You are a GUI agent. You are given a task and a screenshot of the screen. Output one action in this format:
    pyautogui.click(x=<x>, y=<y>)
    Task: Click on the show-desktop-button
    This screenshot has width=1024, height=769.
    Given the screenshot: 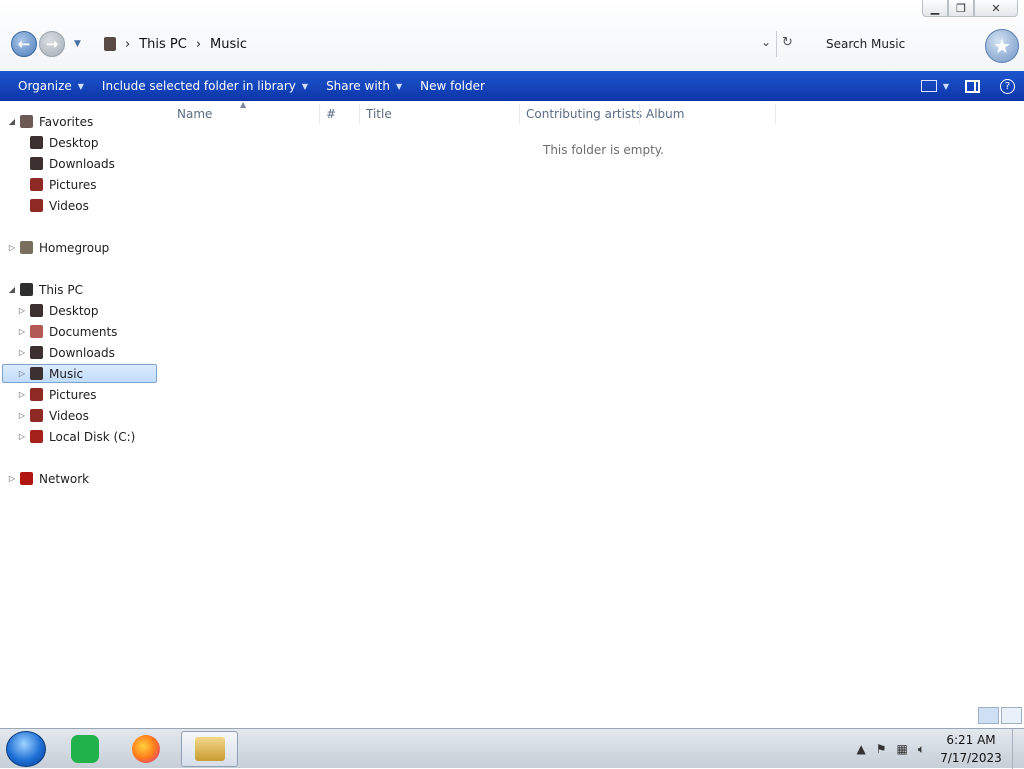 What is the action you would take?
    pyautogui.click(x=1018, y=749)
    